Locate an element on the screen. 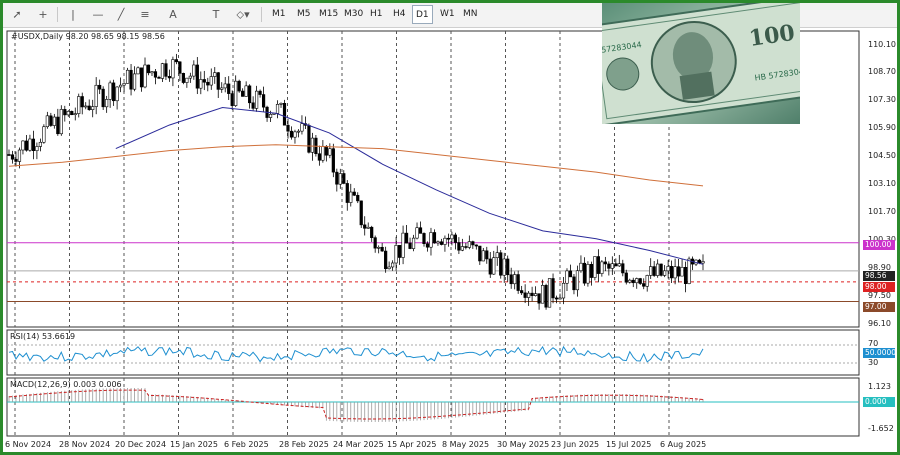  ma-slow-line is located at coordinates (356, 165).